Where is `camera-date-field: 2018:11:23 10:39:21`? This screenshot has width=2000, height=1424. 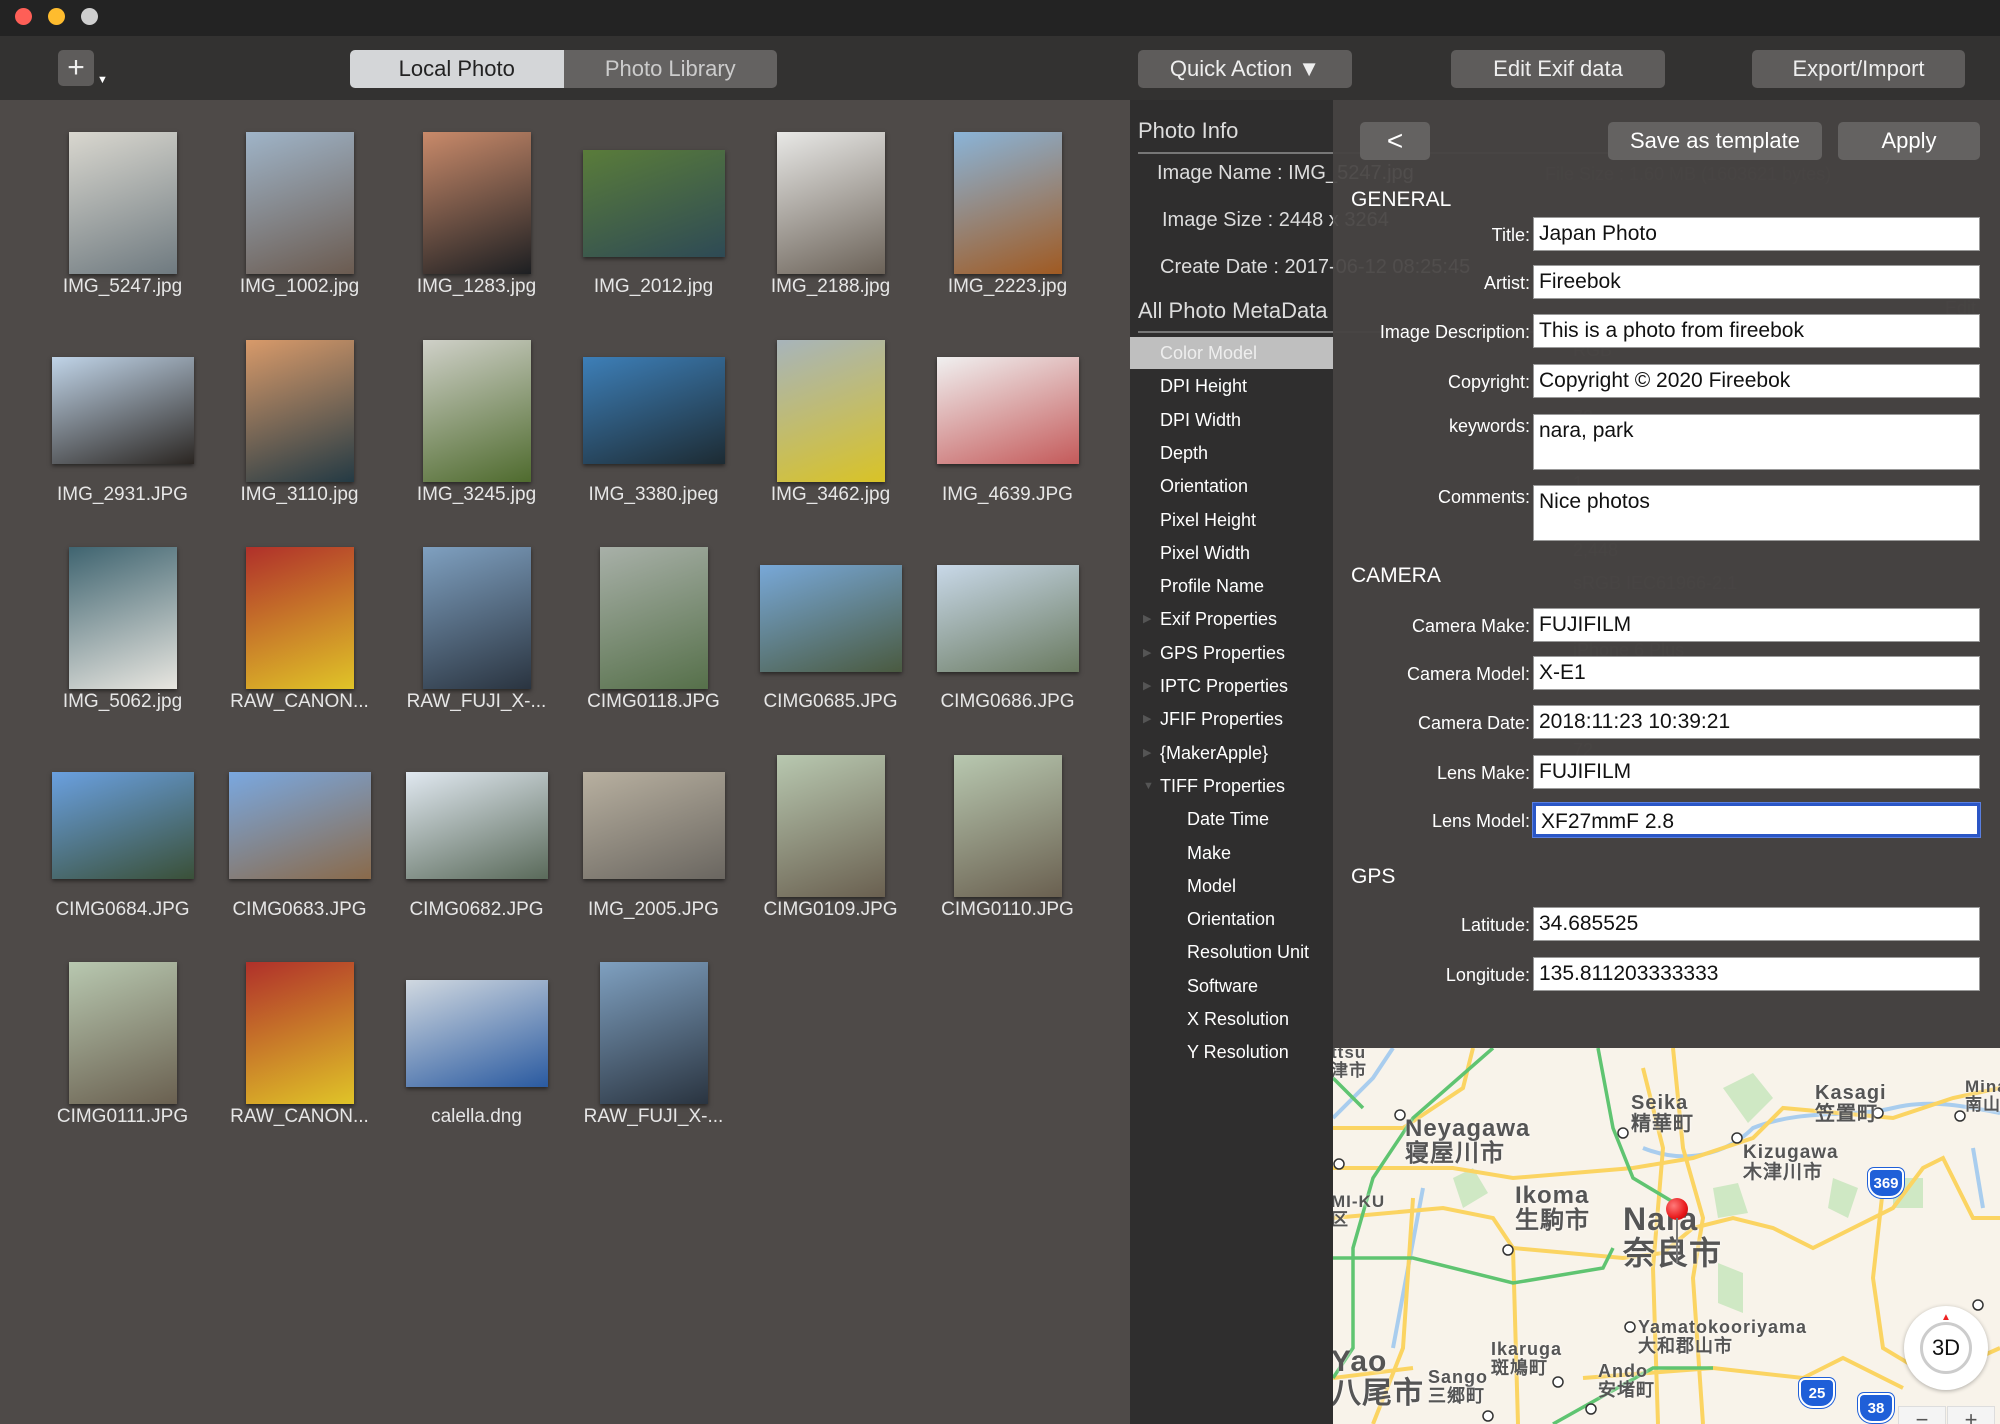 camera-date-field: 2018:11:23 10:39:21 is located at coordinates (1756, 722).